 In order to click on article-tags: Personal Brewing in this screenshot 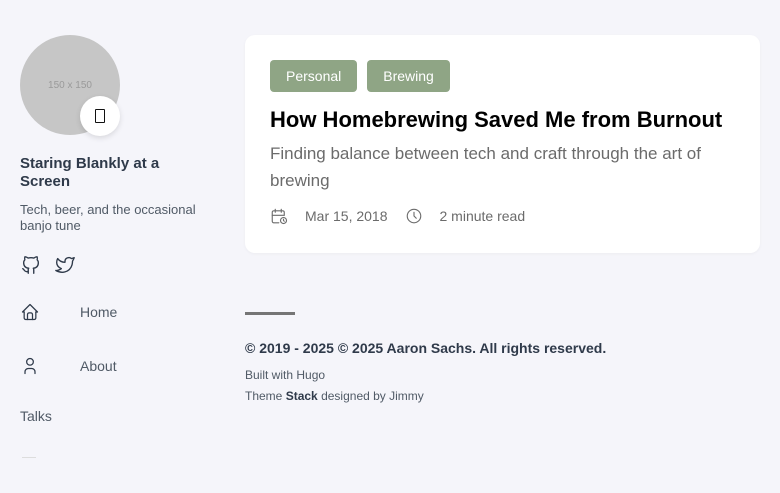, I will do `click(360, 76)`.